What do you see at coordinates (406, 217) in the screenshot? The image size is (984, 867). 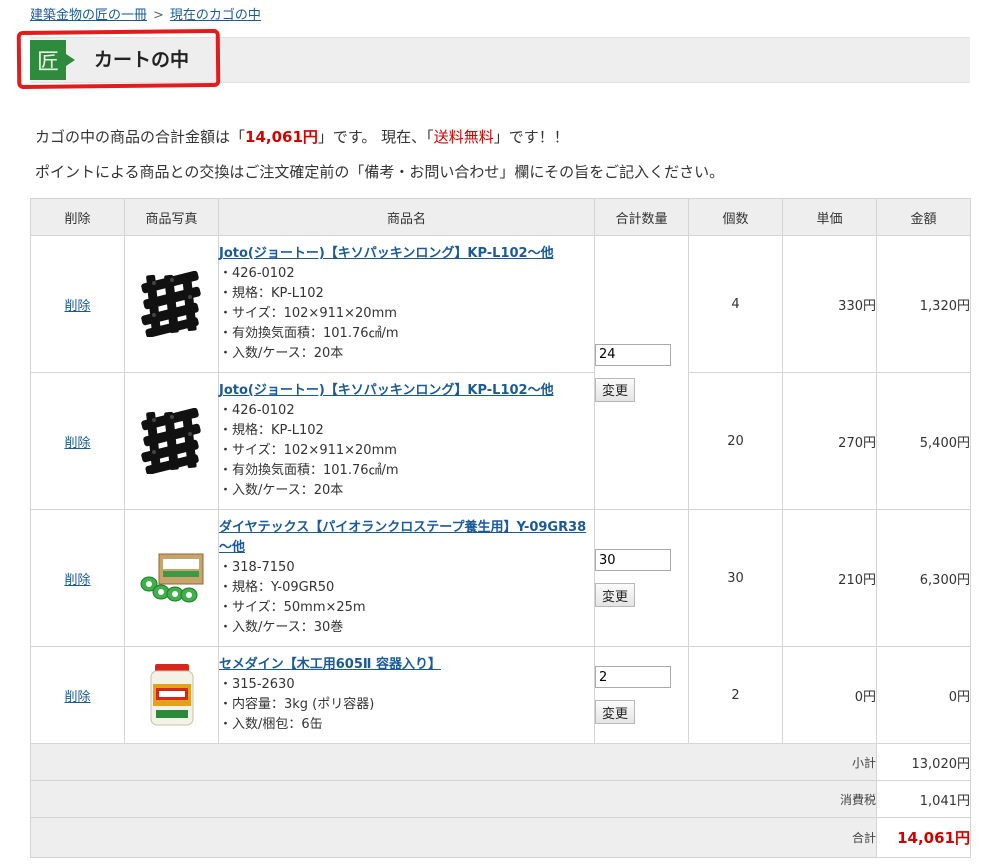 I see `header-product-name: 商品名` at bounding box center [406, 217].